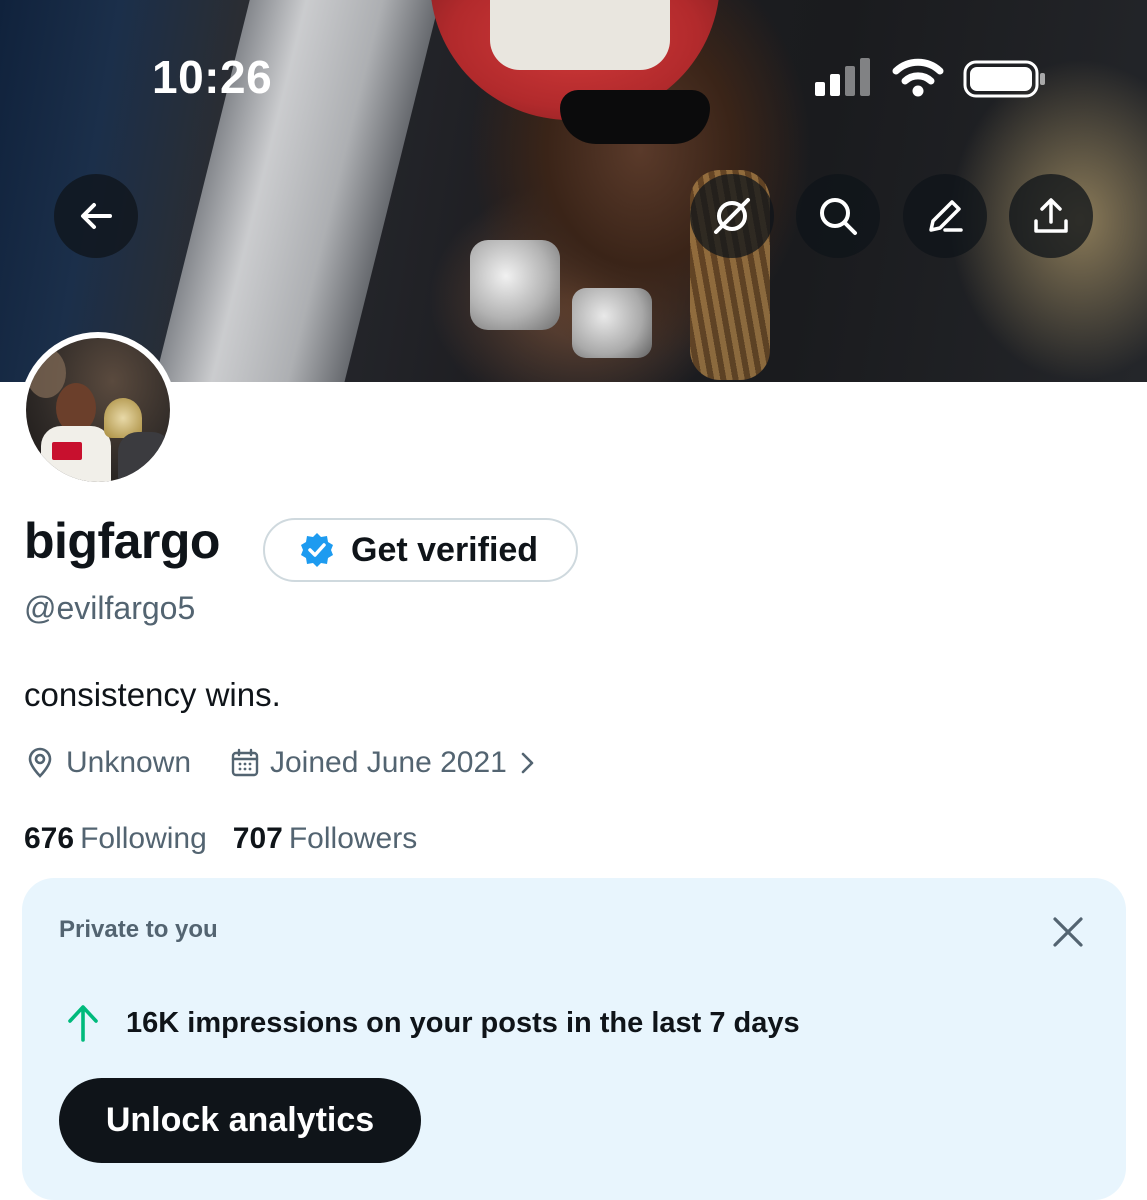  I want to click on following-count: 676, so click(49, 838).